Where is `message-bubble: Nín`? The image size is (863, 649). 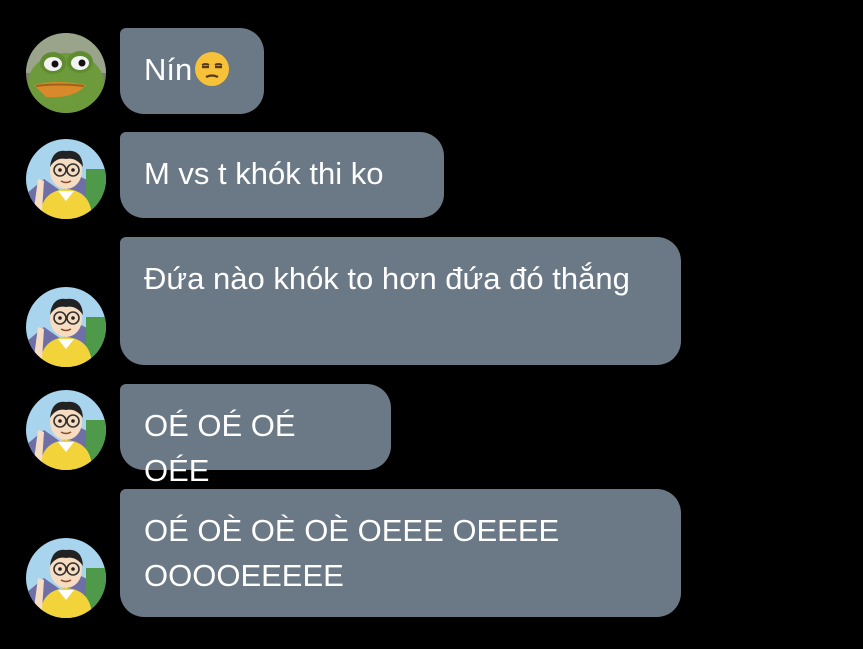
message-bubble: Nín is located at coordinates (192, 71).